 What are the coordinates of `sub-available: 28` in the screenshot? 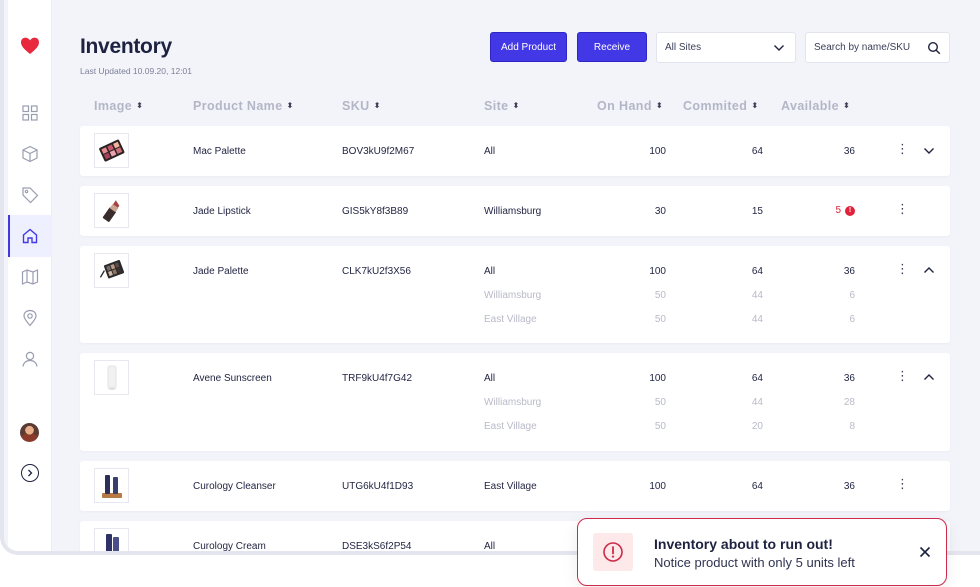 It's located at (849, 402).